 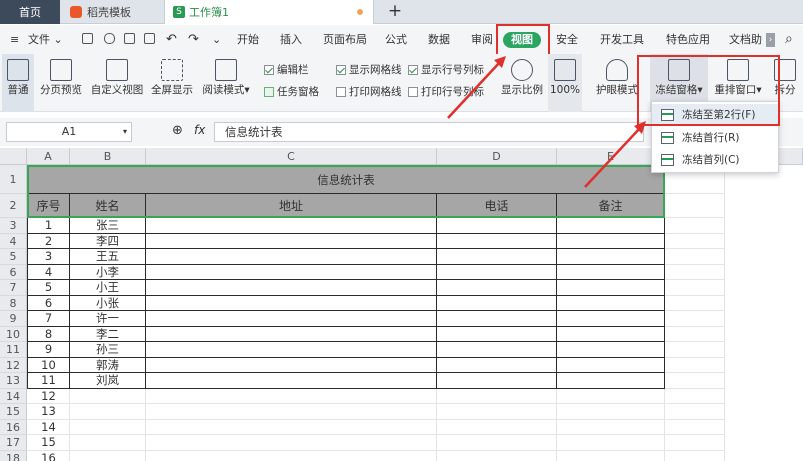 I want to click on arrow-to-freeze, so click(x=612, y=157).